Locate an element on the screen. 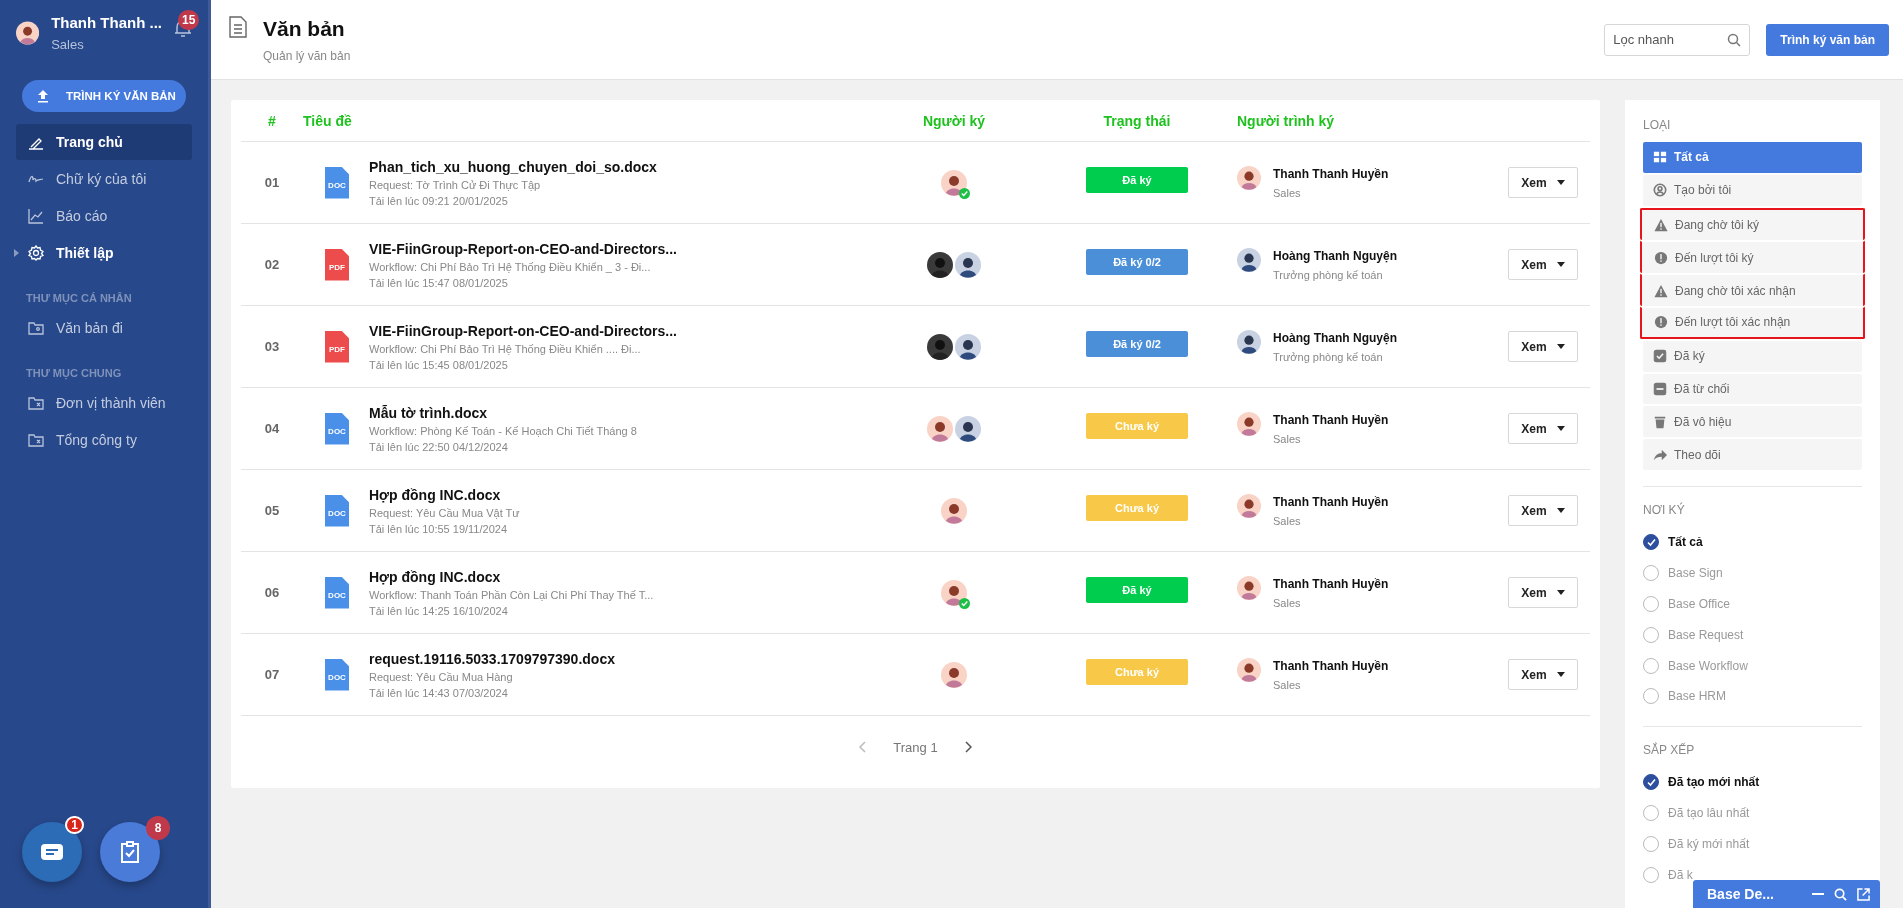 The width and height of the screenshot is (1903, 908). filter-item: Đến lượt tôi xác nhận is located at coordinates (1752, 322).